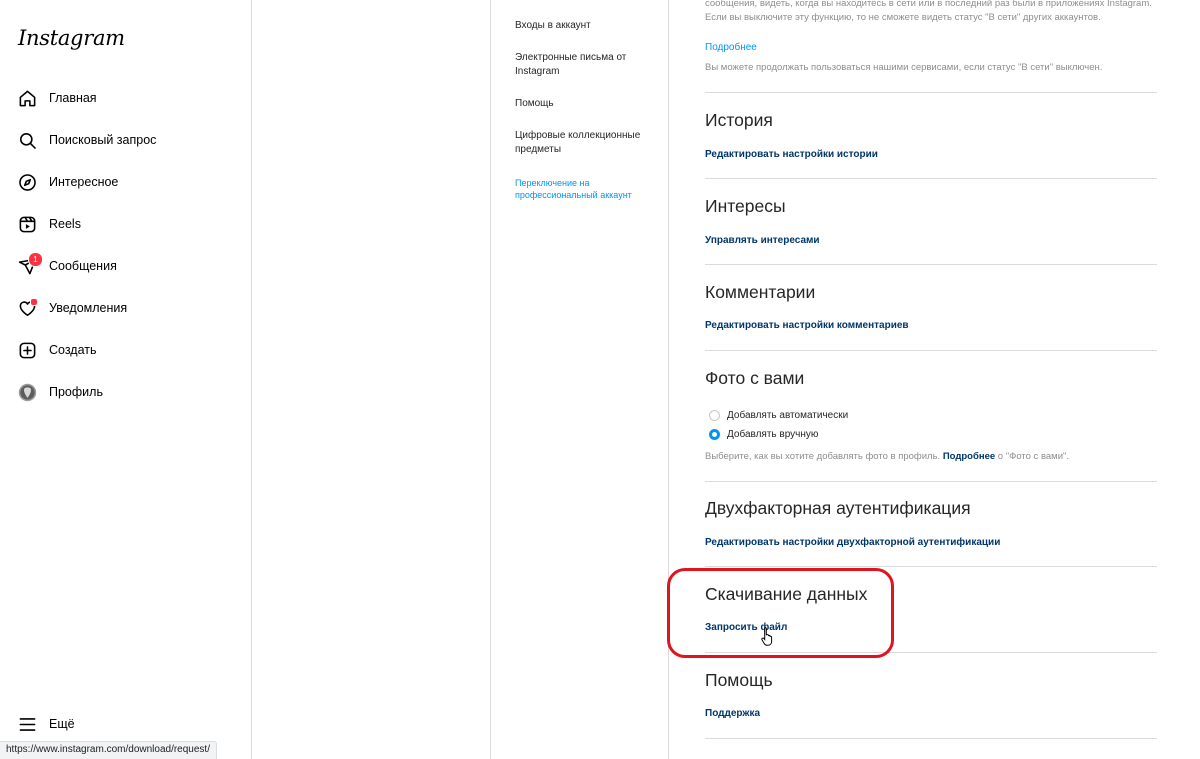  Describe the element at coordinates (27, 224) in the screenshot. I see `reels-icon` at that location.